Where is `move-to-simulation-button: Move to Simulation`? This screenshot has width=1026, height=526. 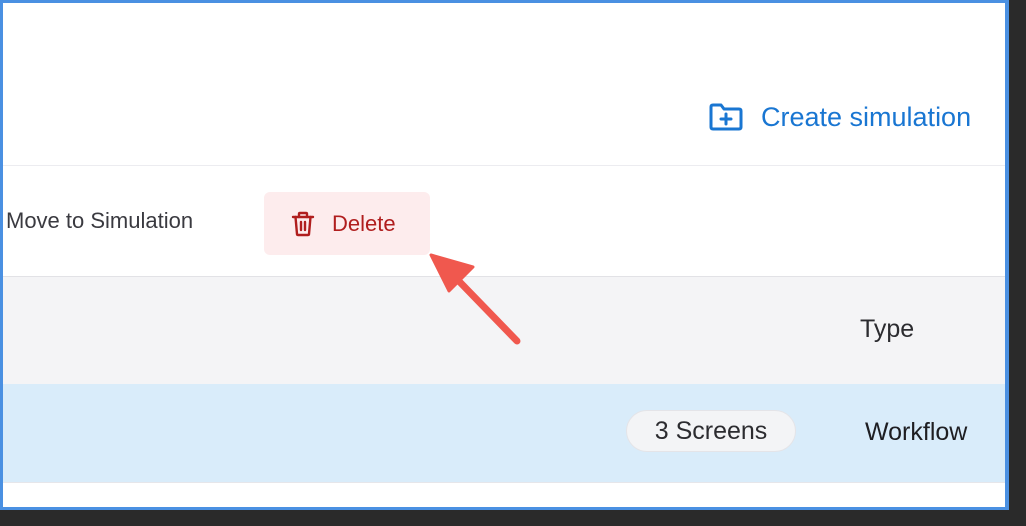
move-to-simulation-button: Move to Simulation is located at coordinates (99, 221).